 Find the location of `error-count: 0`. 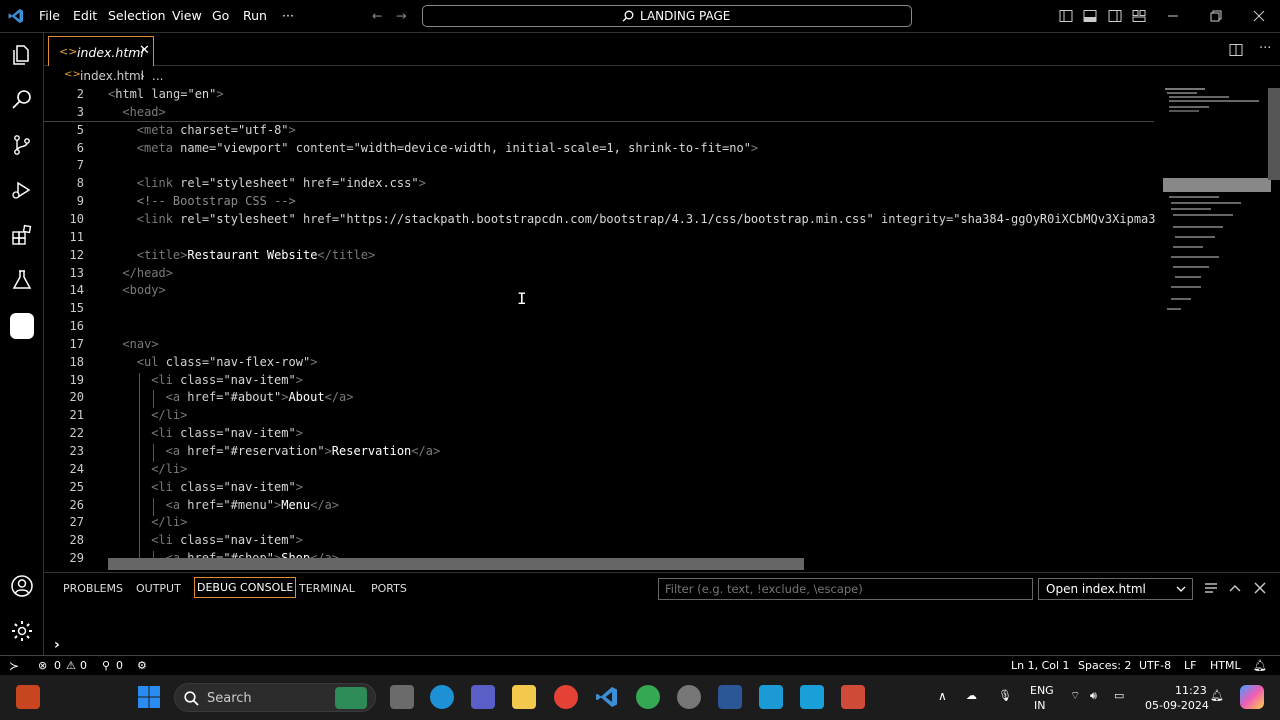

error-count: 0 is located at coordinates (57, 665).